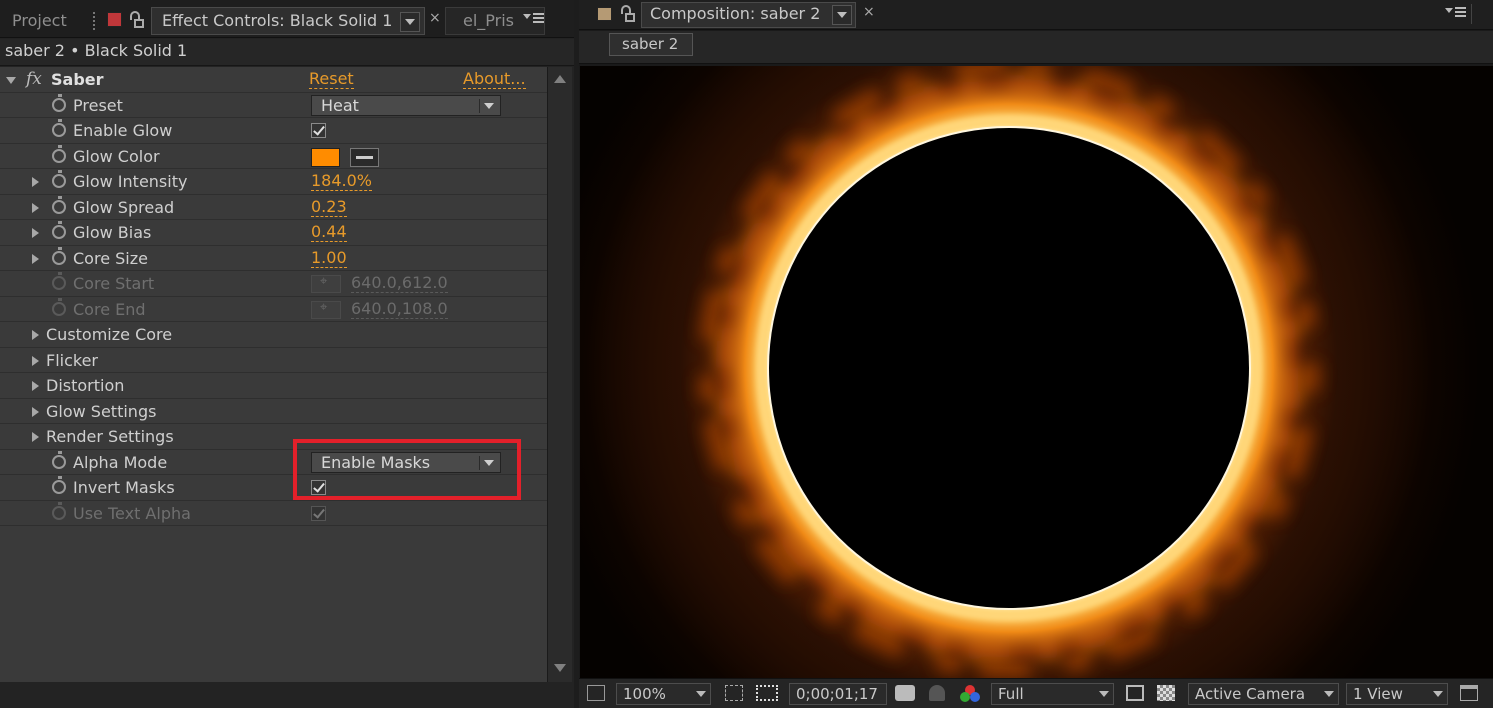  I want to click on views-dropdown: 1 View, so click(1397, 694).